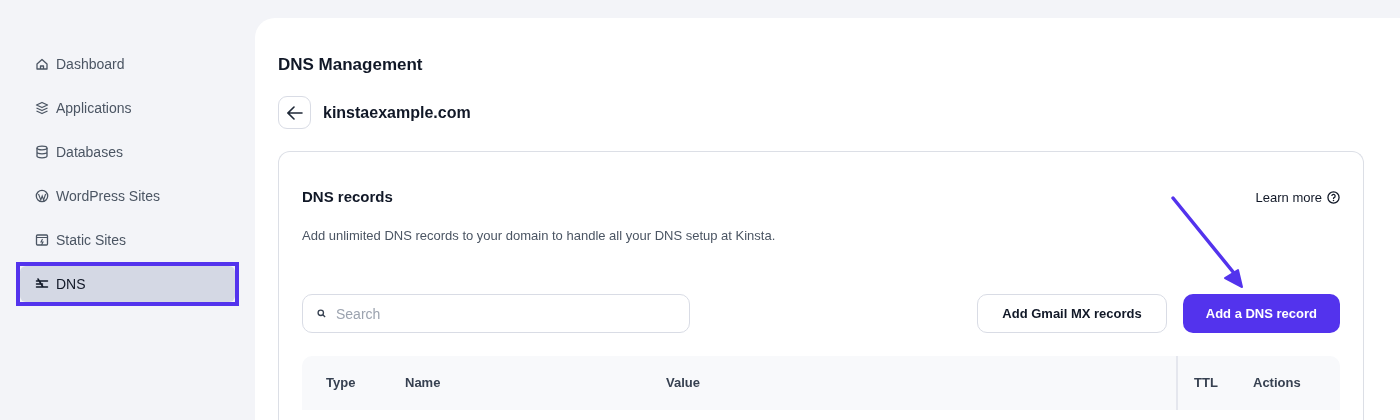  I want to click on page-title: DNS Management, so click(351, 65).